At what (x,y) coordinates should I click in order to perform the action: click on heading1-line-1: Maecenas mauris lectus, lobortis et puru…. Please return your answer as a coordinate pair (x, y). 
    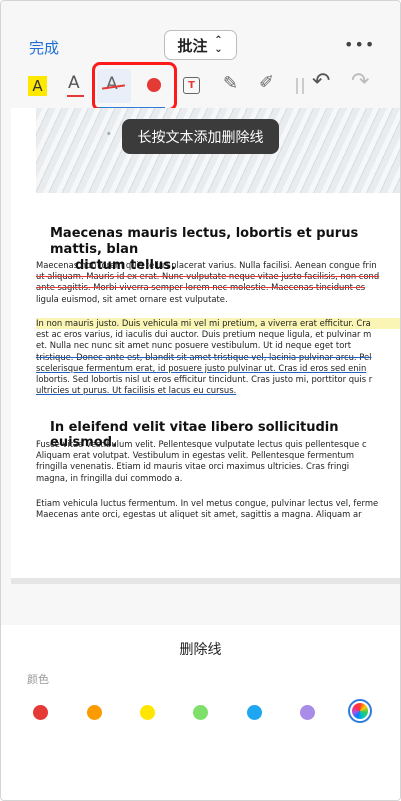
    Looking at the image, I should click on (204, 241).